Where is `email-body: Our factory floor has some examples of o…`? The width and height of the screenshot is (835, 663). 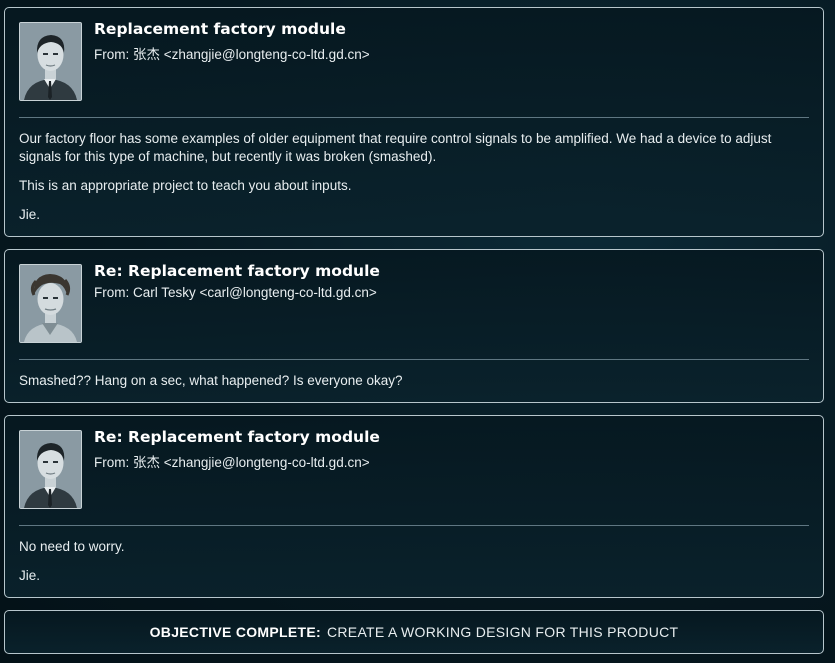
email-body: Our factory floor has some examples of o… is located at coordinates (414, 182).